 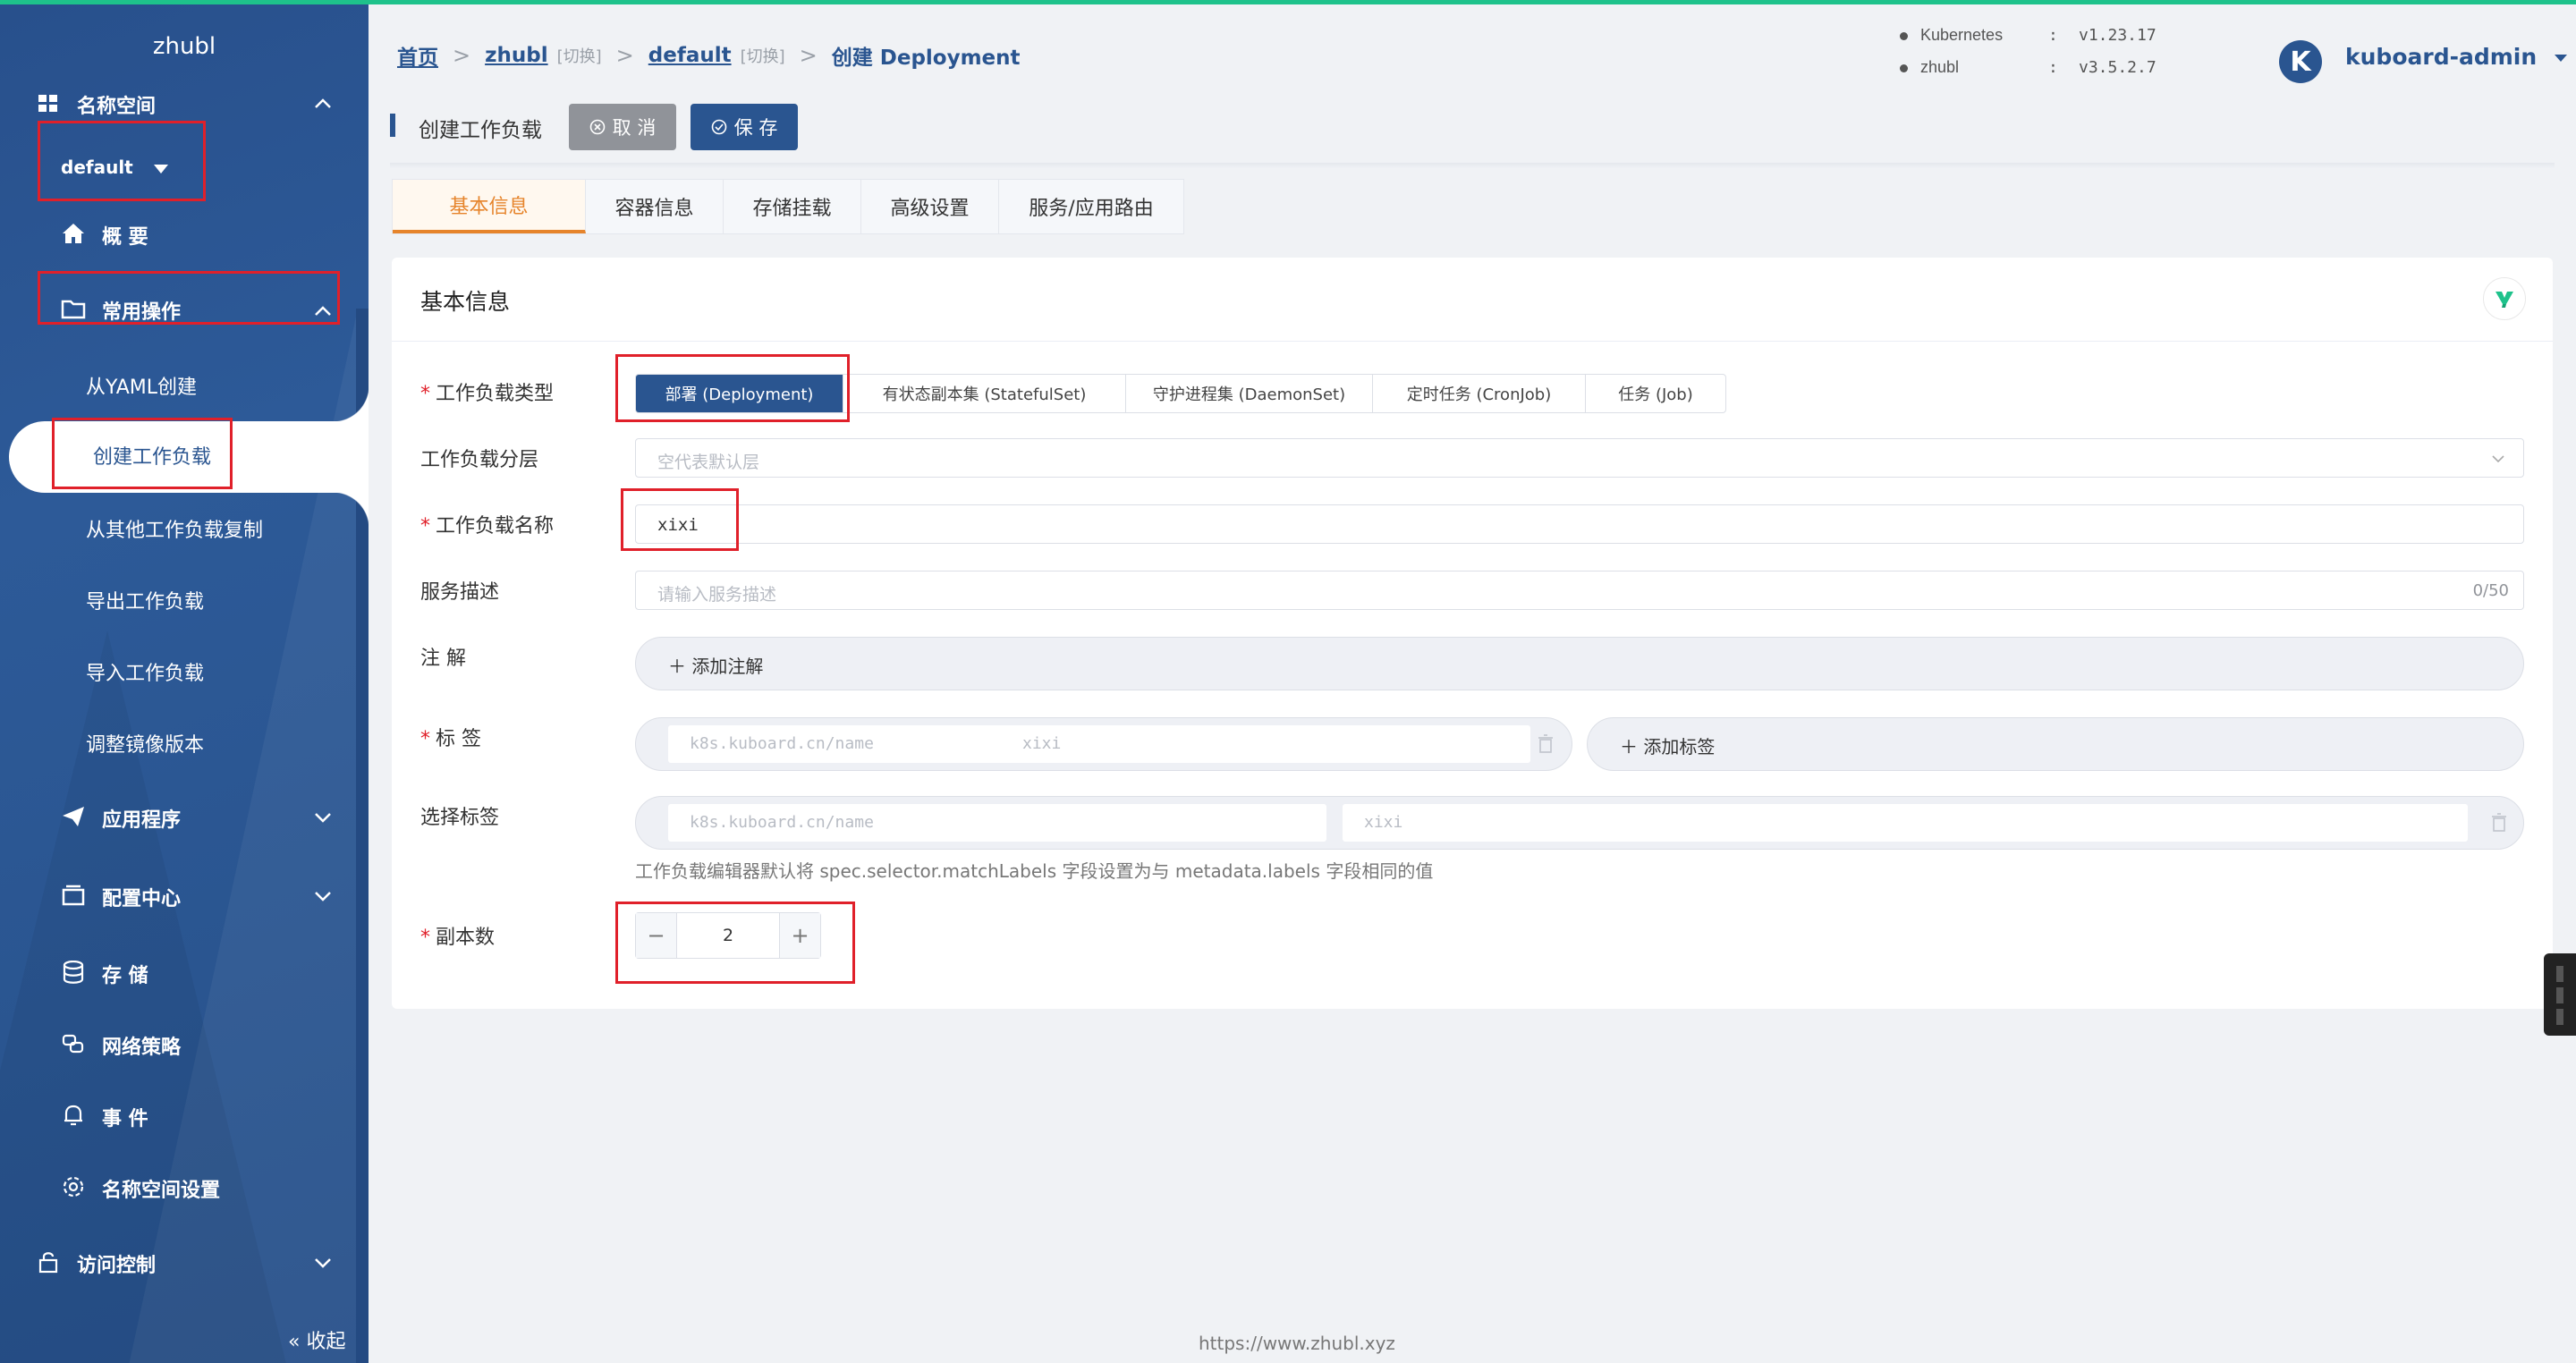 I want to click on tab-storage-mount: 存储挂载, so click(x=792, y=207).